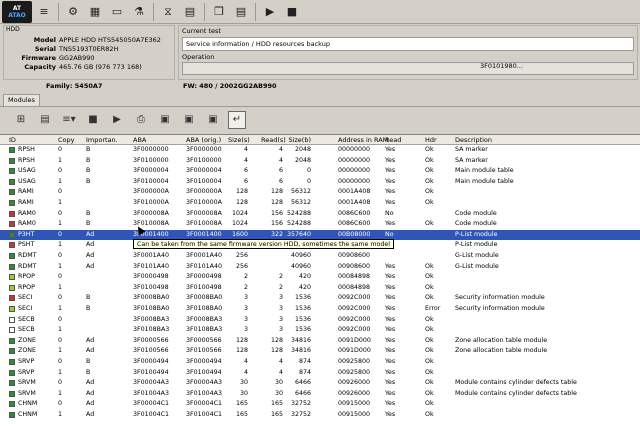 This screenshot has height=426, width=640. I want to click on column-header-aba: ABA, so click(139, 140).